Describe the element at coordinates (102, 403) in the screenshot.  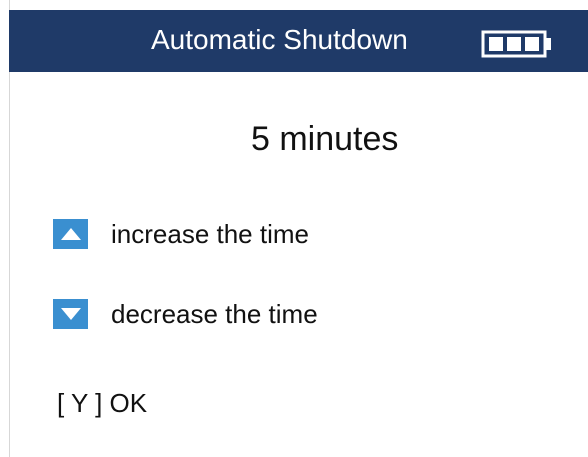
I see `ok-confirm-button: [ Y ] OK` at that location.